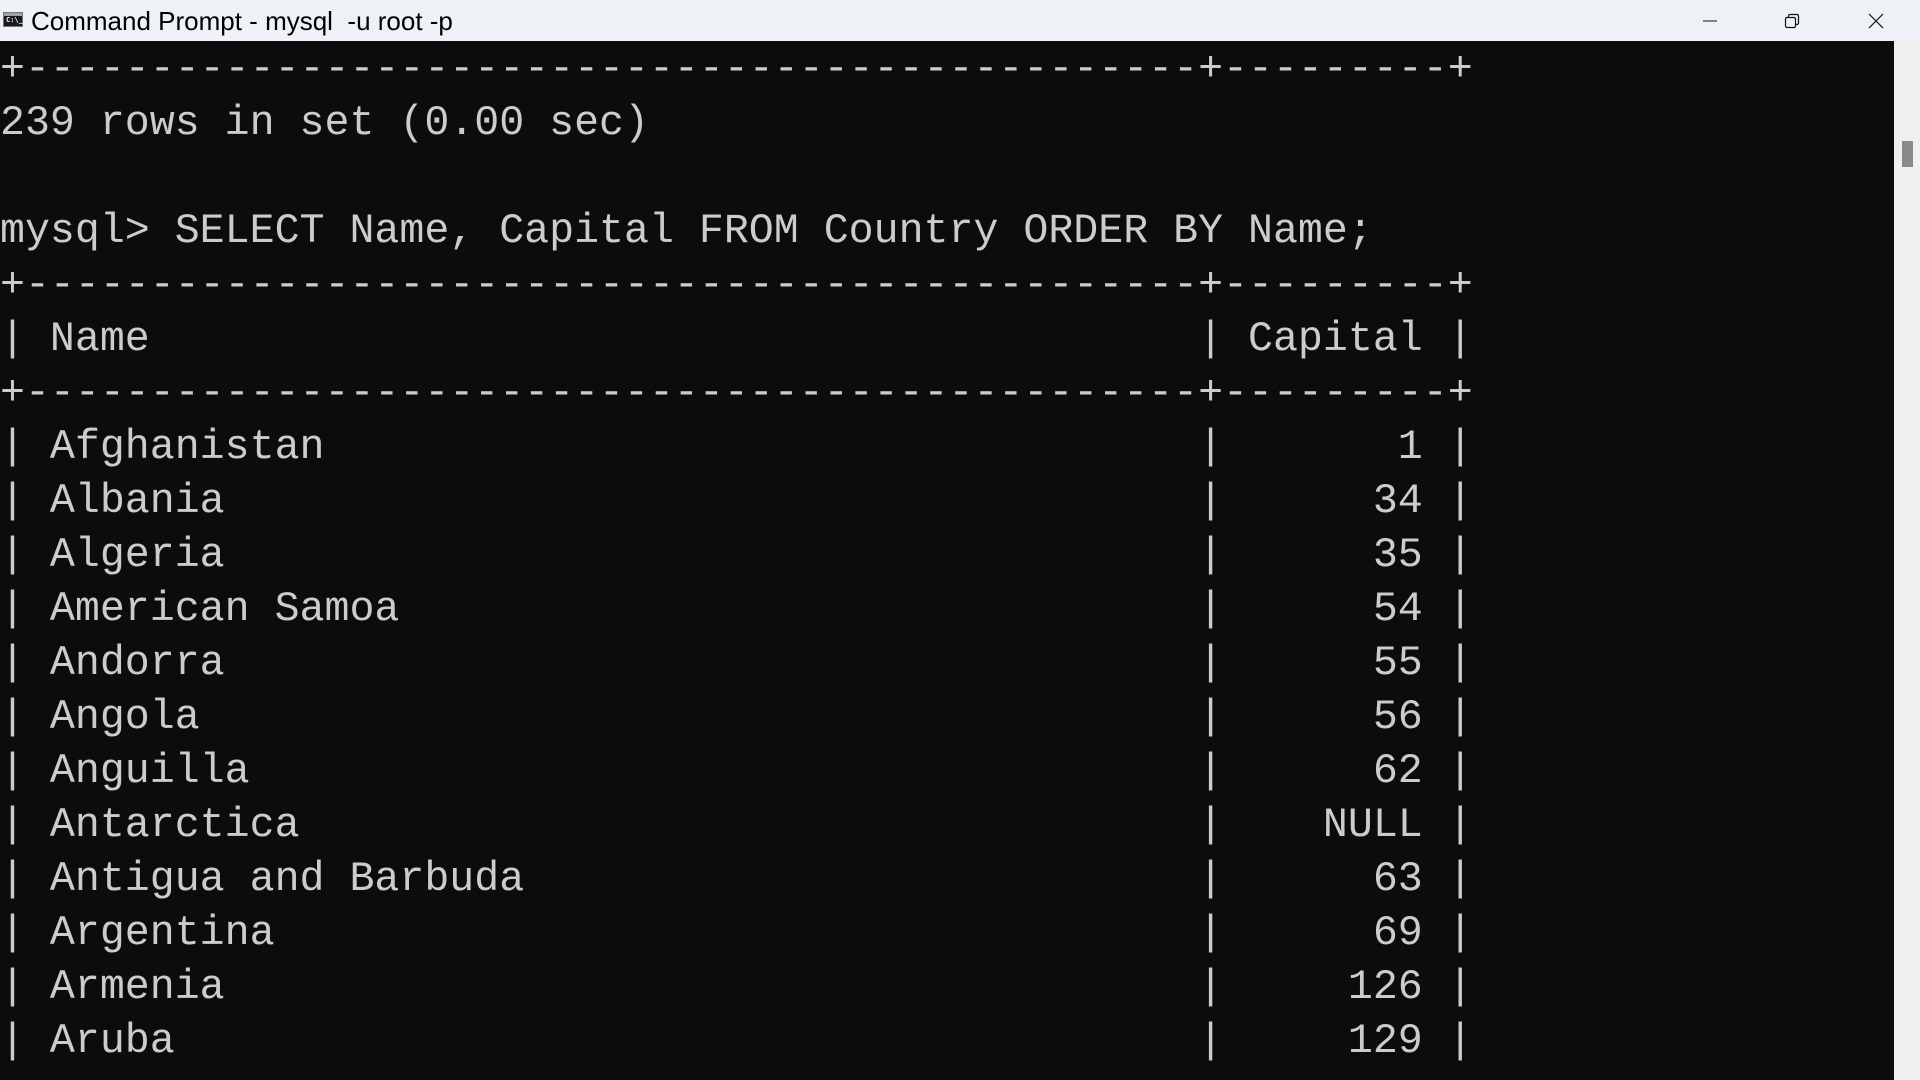 The image size is (1920, 1080). I want to click on table-row: | Algeria | 35 |, so click(736, 555).